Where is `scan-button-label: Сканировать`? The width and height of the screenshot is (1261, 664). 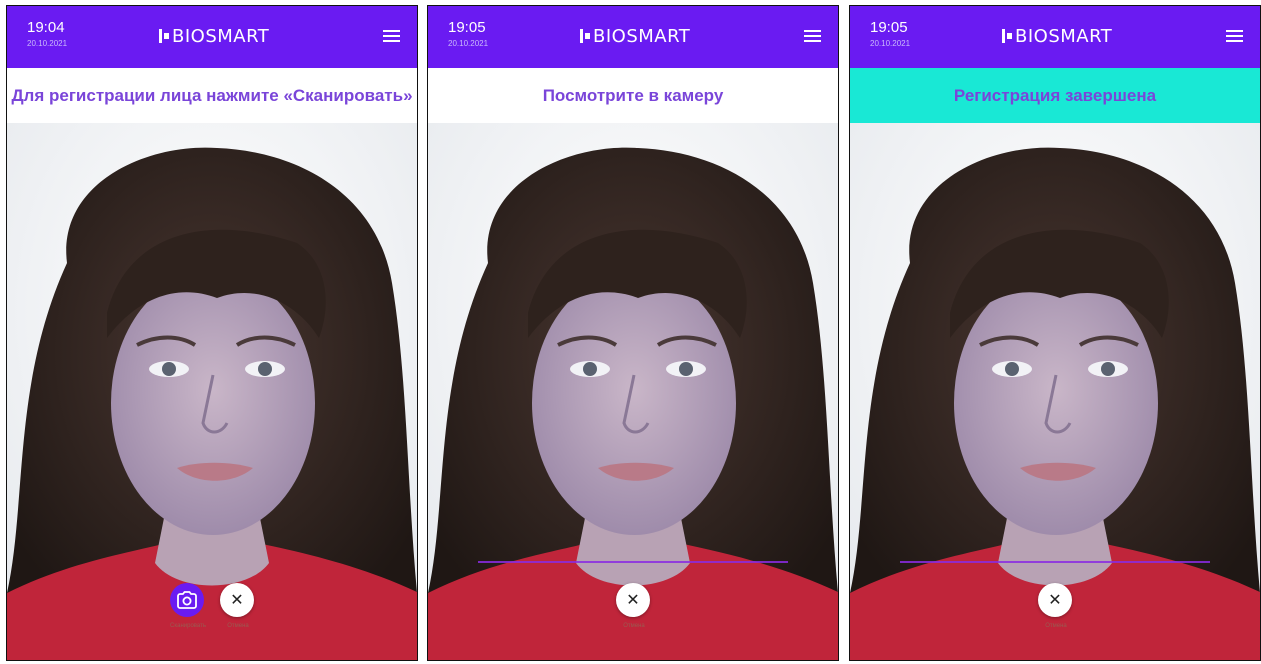 scan-button-label: Сканировать is located at coordinates (188, 626).